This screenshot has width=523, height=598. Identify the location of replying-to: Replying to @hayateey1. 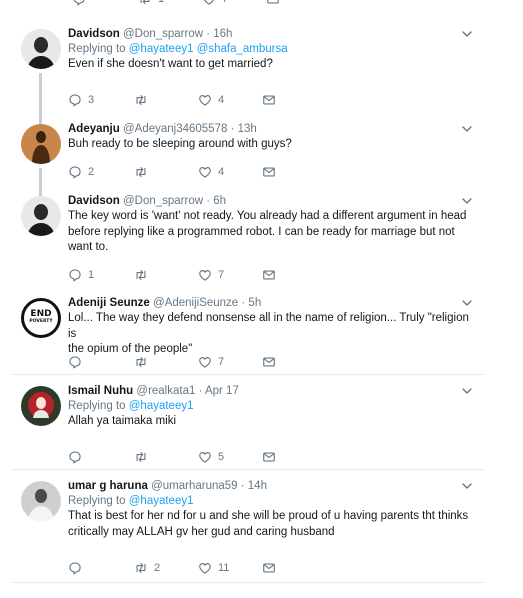
(131, 406).